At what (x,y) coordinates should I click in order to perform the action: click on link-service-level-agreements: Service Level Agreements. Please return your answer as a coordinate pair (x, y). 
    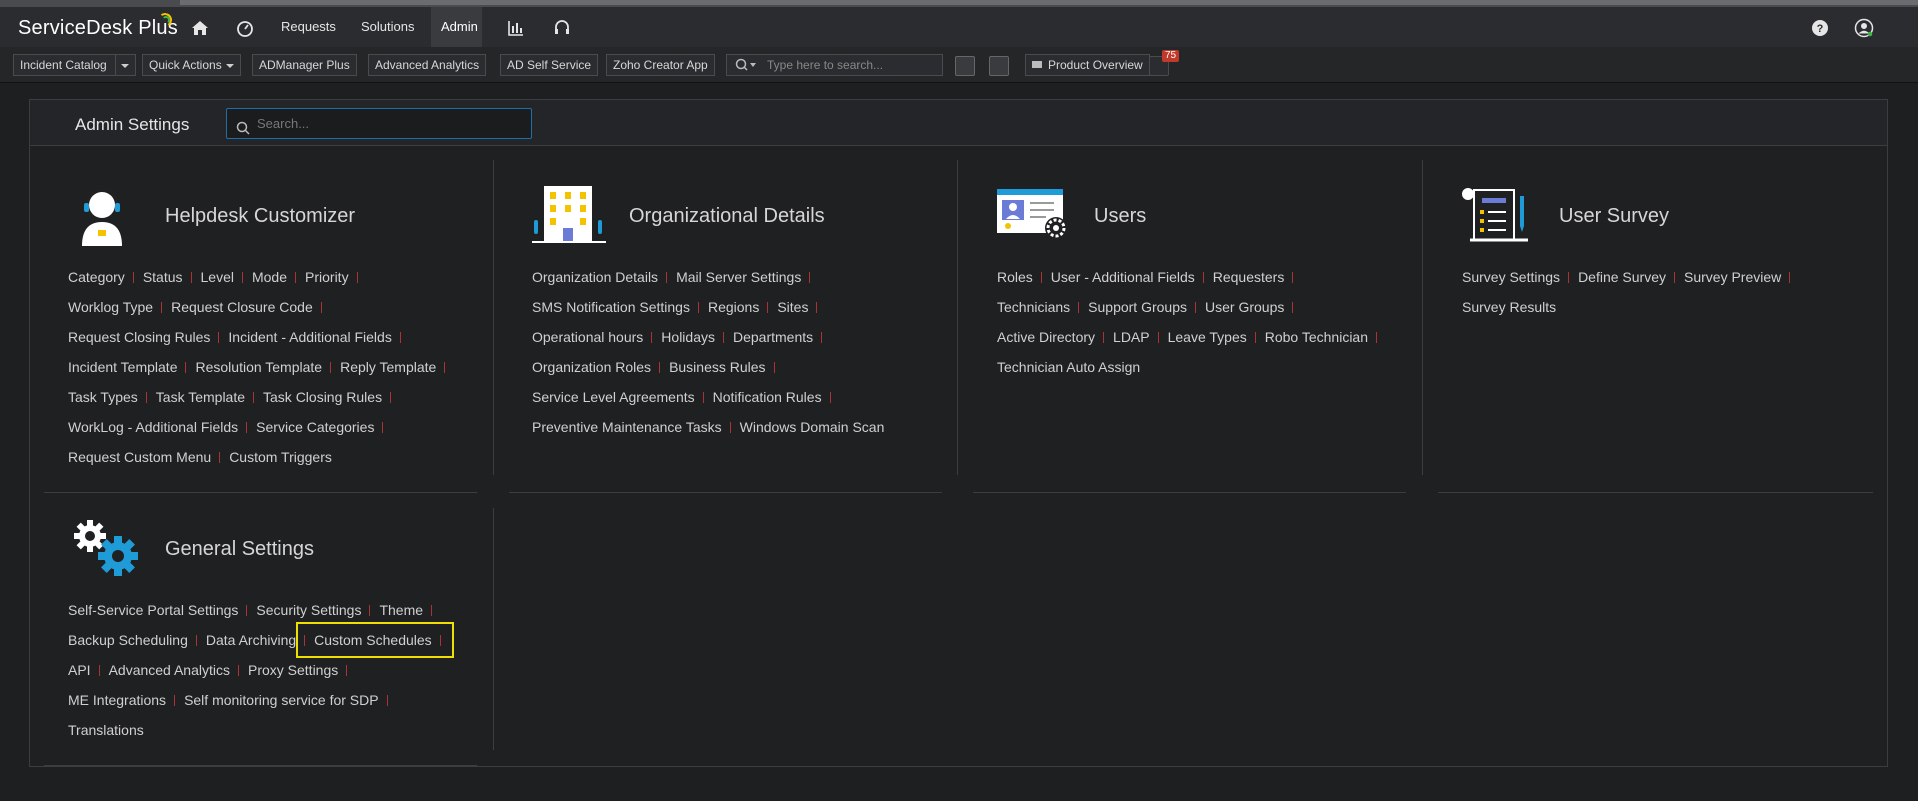
    Looking at the image, I should click on (613, 397).